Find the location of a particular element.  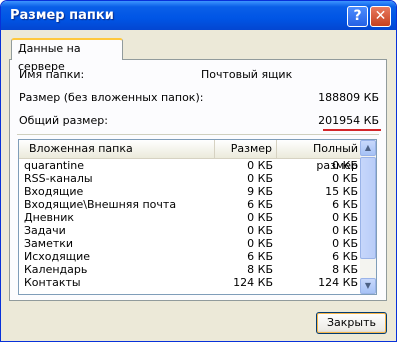

window-title: Размер папки is located at coordinates (62, 15).